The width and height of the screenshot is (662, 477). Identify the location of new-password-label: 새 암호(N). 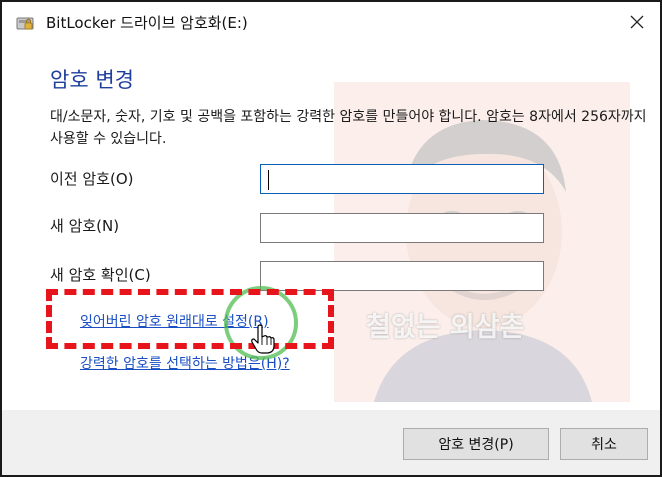
(85, 226).